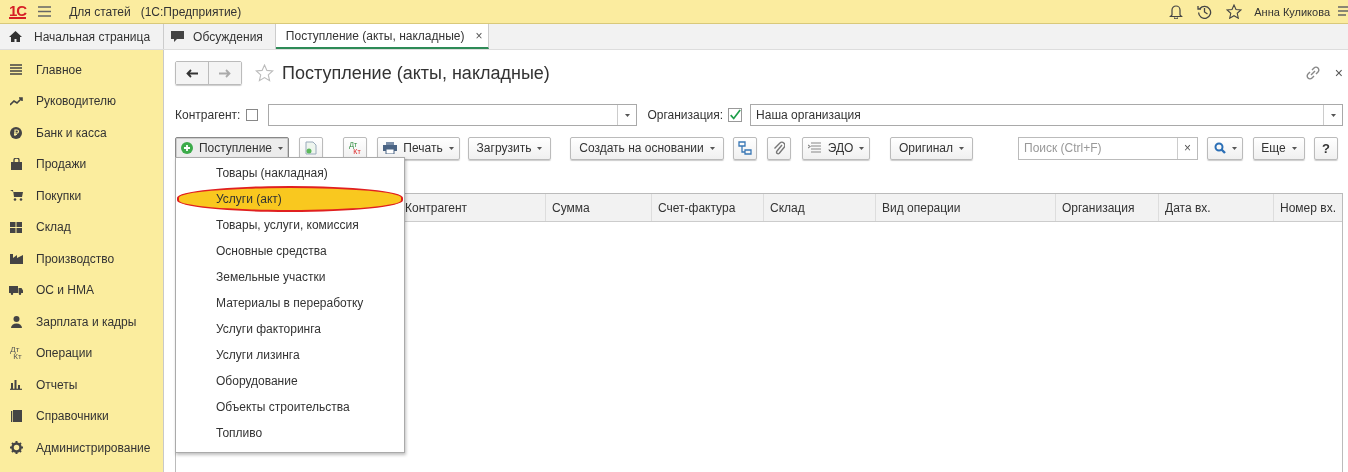 The image size is (1348, 472). Describe the element at coordinates (931, 148) in the screenshot. I see `menu-button: Оригинал` at that location.